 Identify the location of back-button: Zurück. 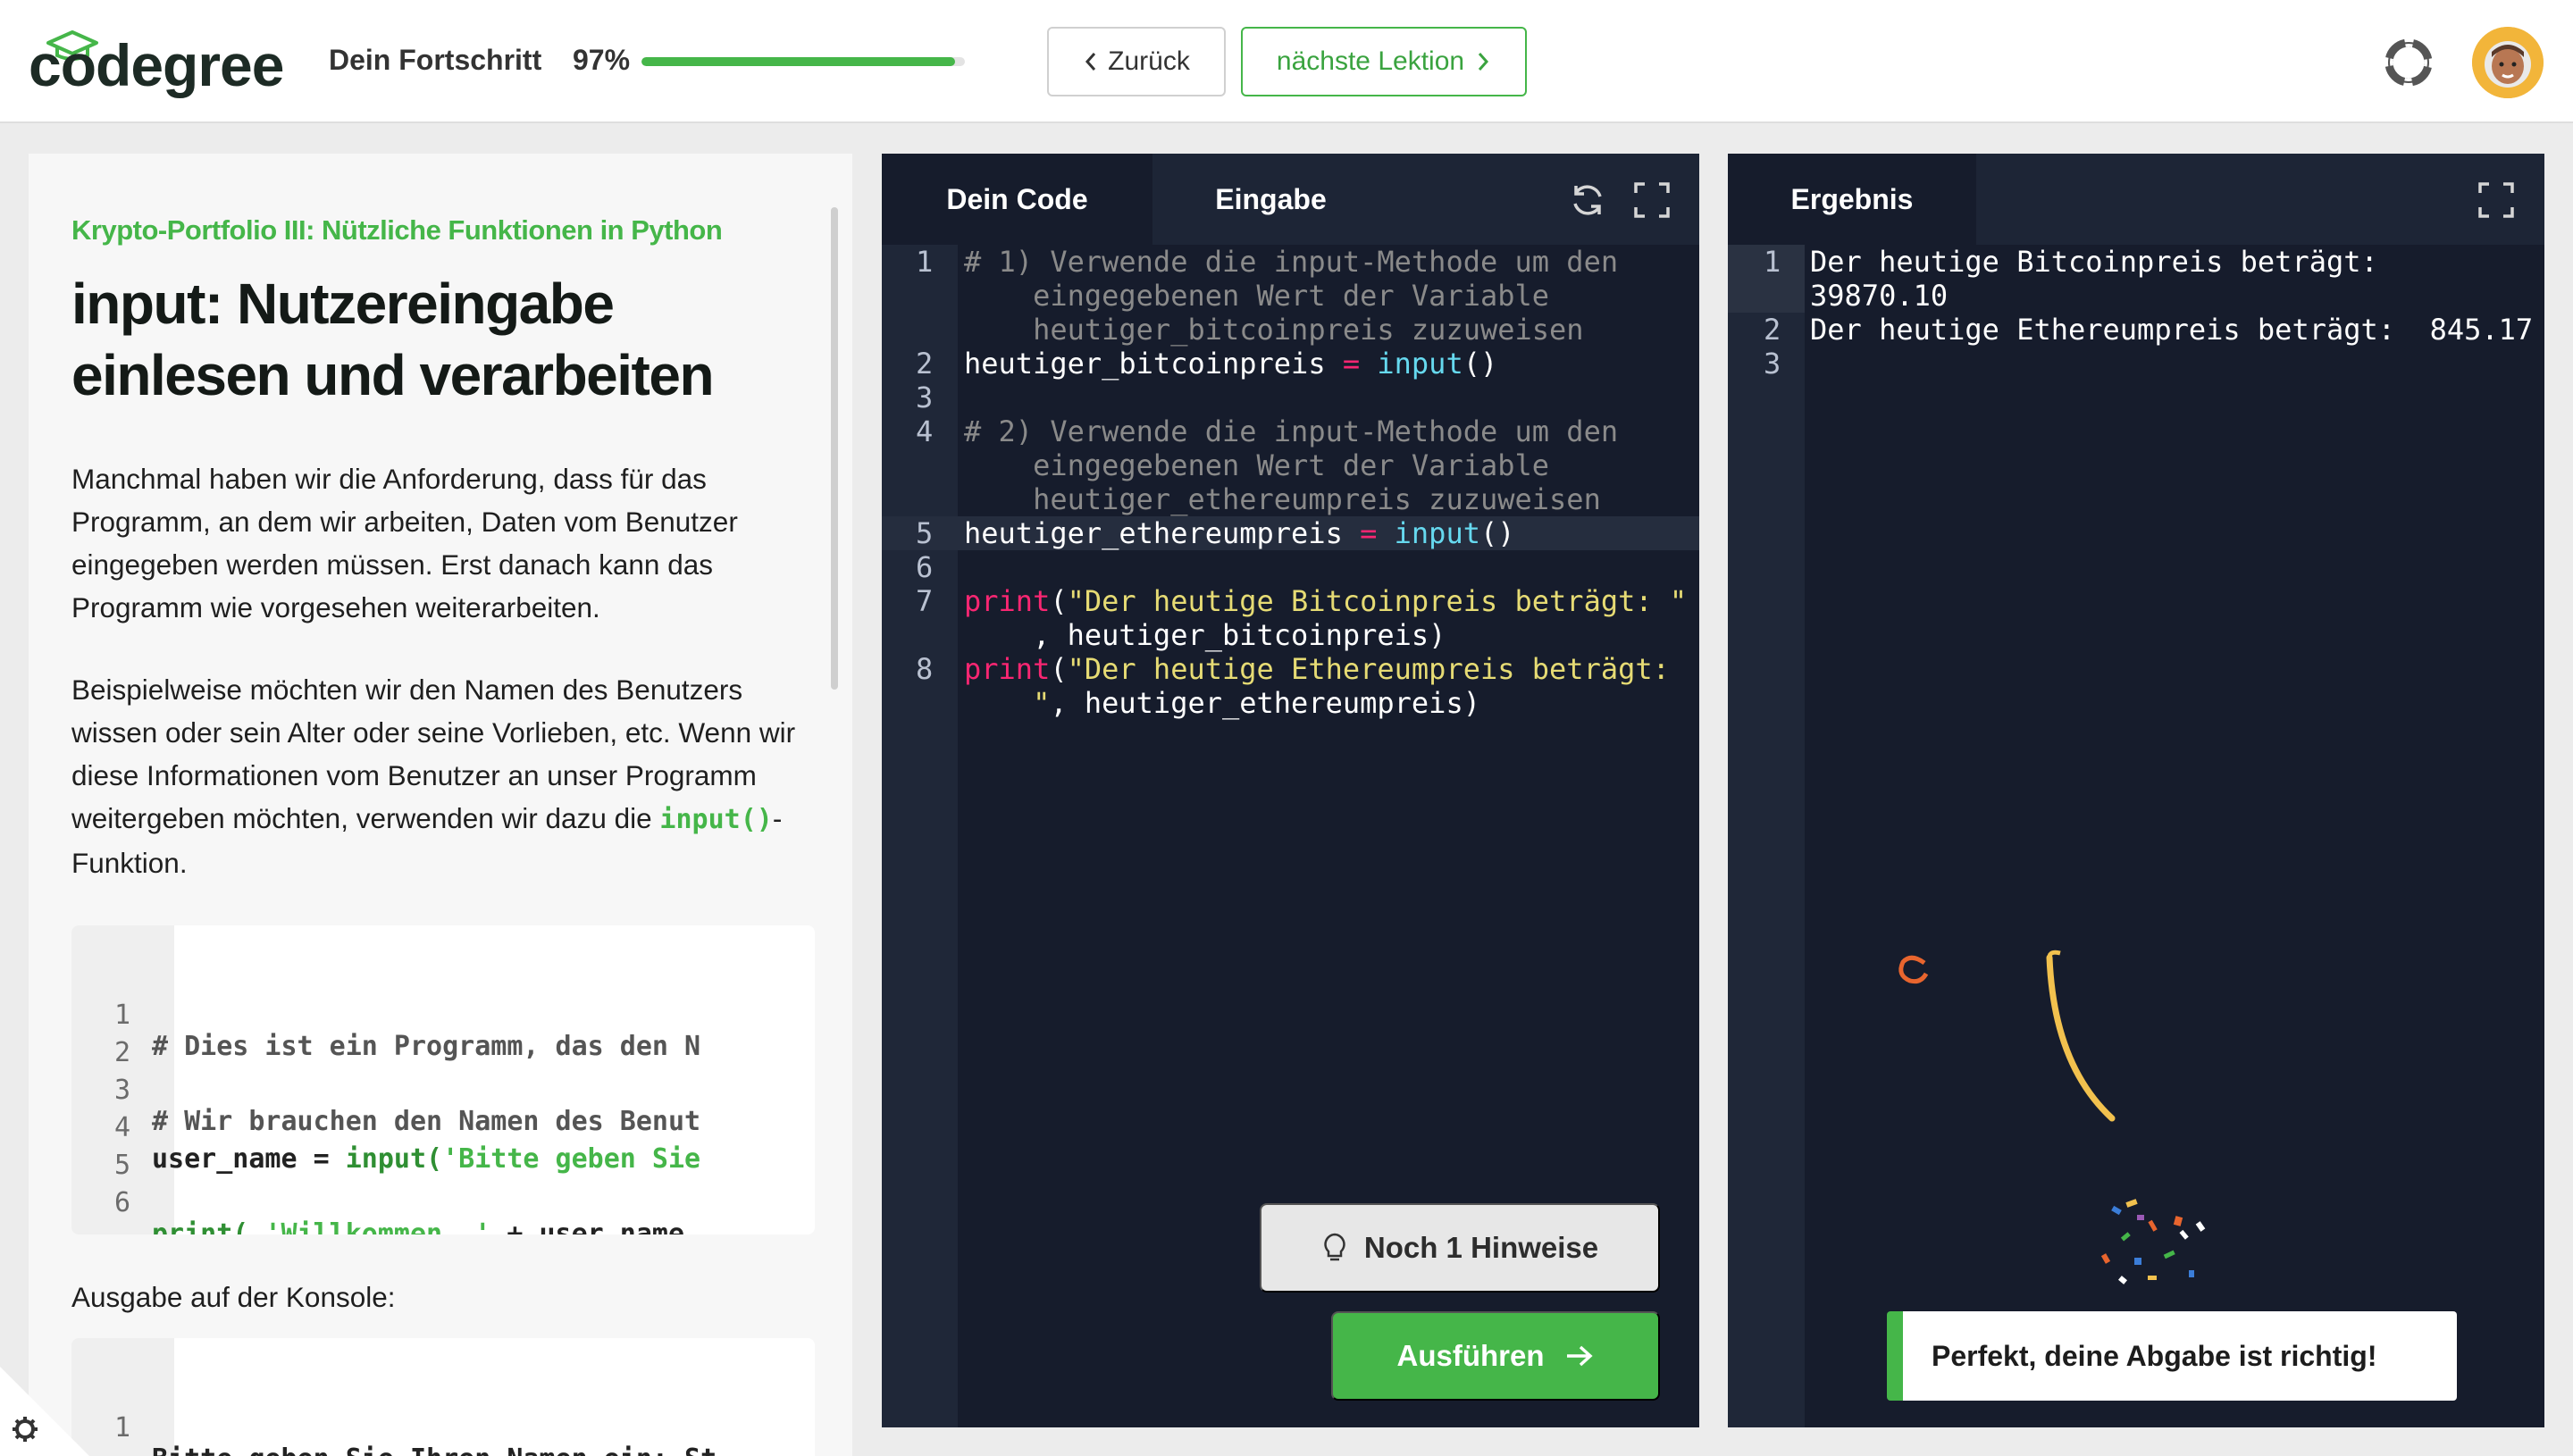
(1136, 61).